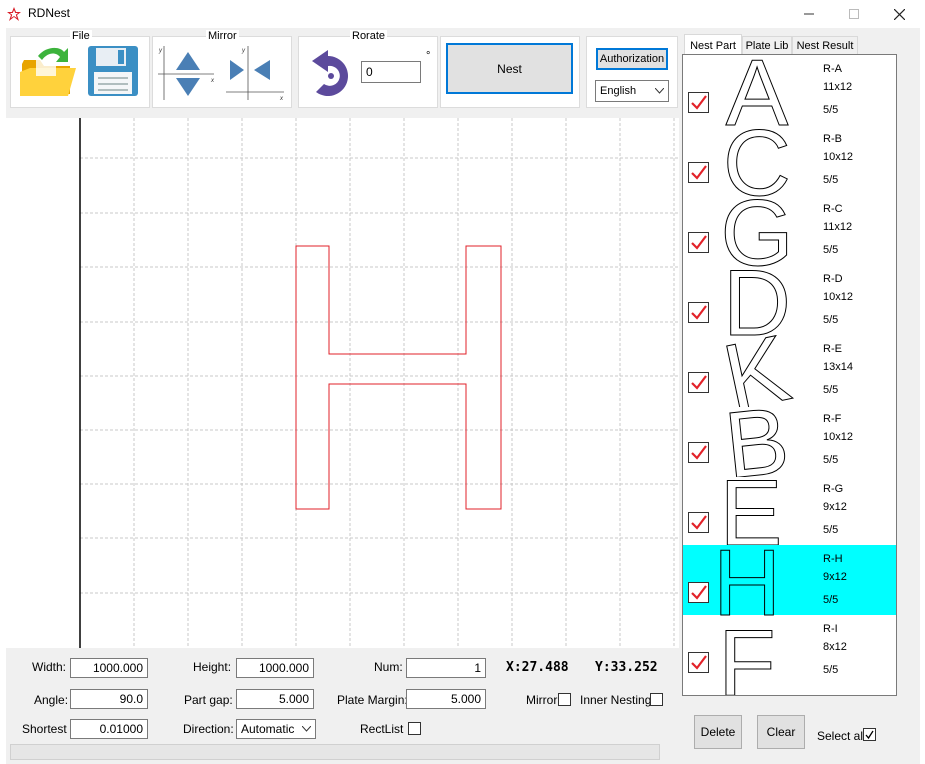 The width and height of the screenshot is (925, 764). I want to click on list-item: B R-F 10x12 5/5, so click(789, 441).